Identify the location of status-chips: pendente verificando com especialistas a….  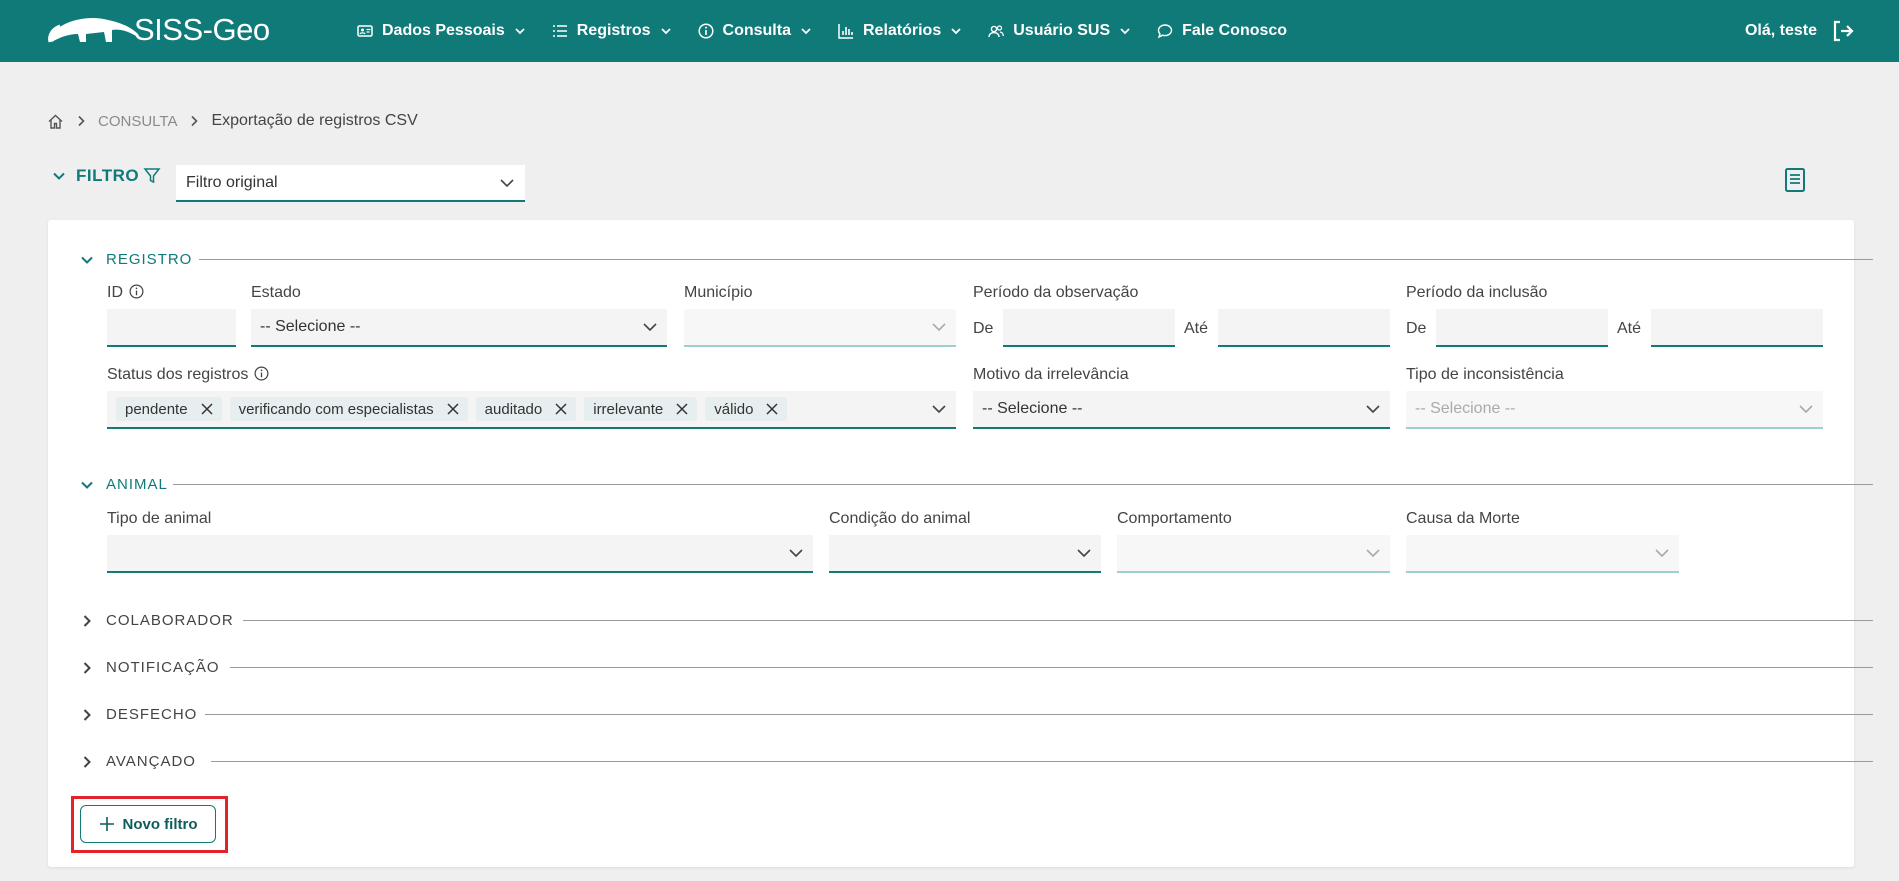
(455, 409).